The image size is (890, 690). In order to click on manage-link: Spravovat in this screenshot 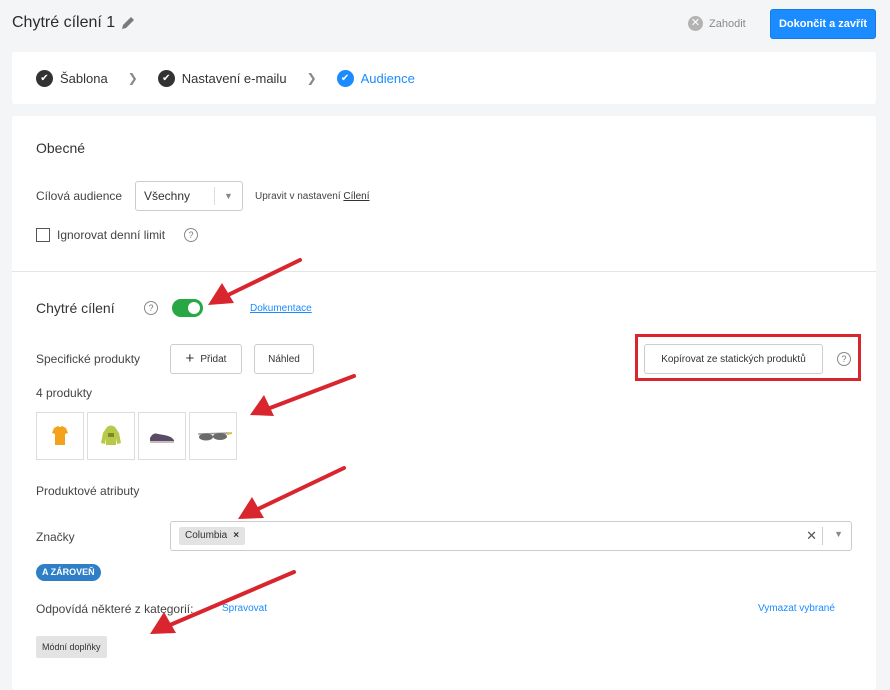, I will do `click(244, 608)`.